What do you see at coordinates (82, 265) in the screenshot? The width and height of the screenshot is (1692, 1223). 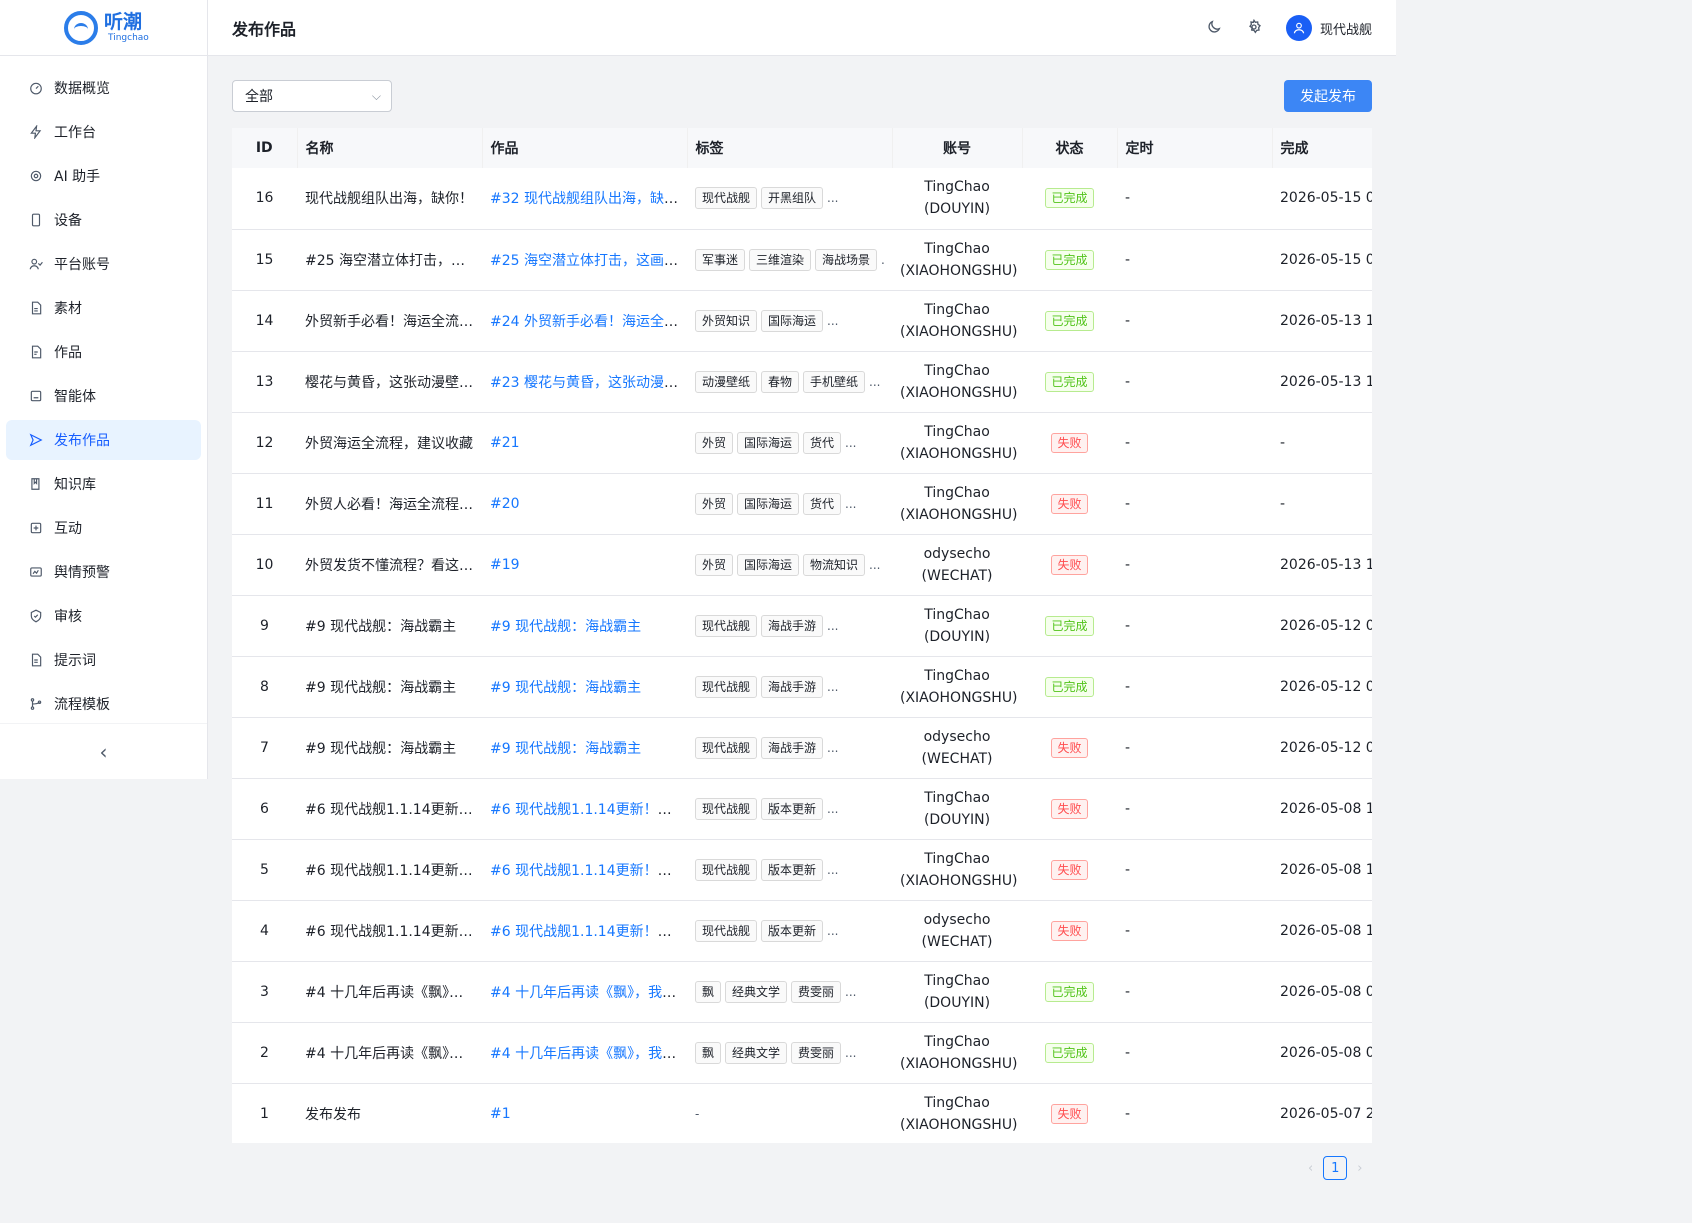 I see `sidebar-item-label: 平台账号` at bounding box center [82, 265].